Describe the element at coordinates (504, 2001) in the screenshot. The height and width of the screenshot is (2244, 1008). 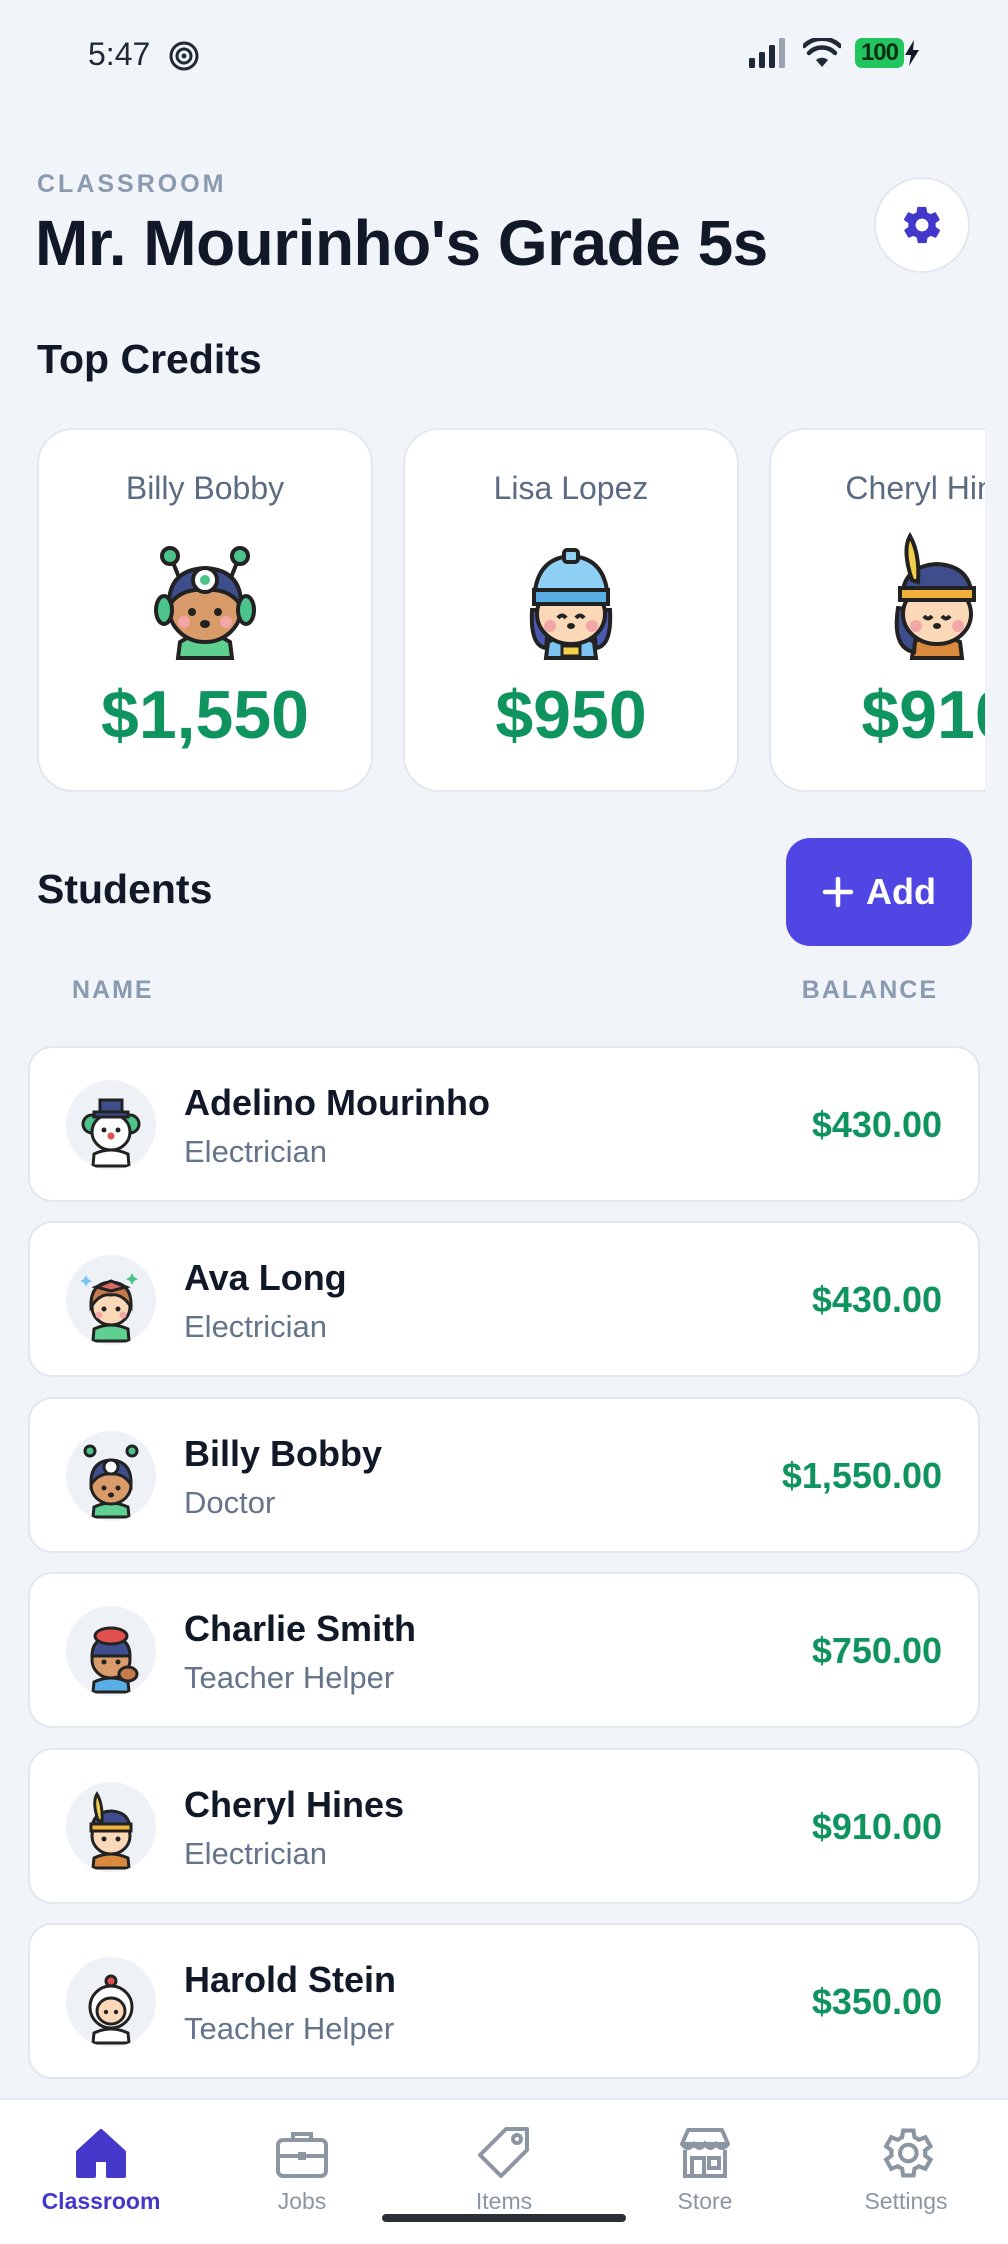
I see `student-row: Harold Stein Teacher Helper $350.00` at that location.